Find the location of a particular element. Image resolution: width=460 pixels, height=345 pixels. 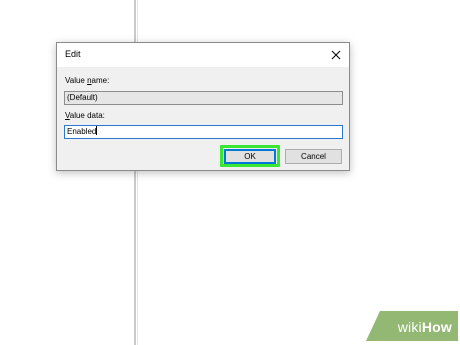

dialog-titlebar: Edit is located at coordinates (203, 55).